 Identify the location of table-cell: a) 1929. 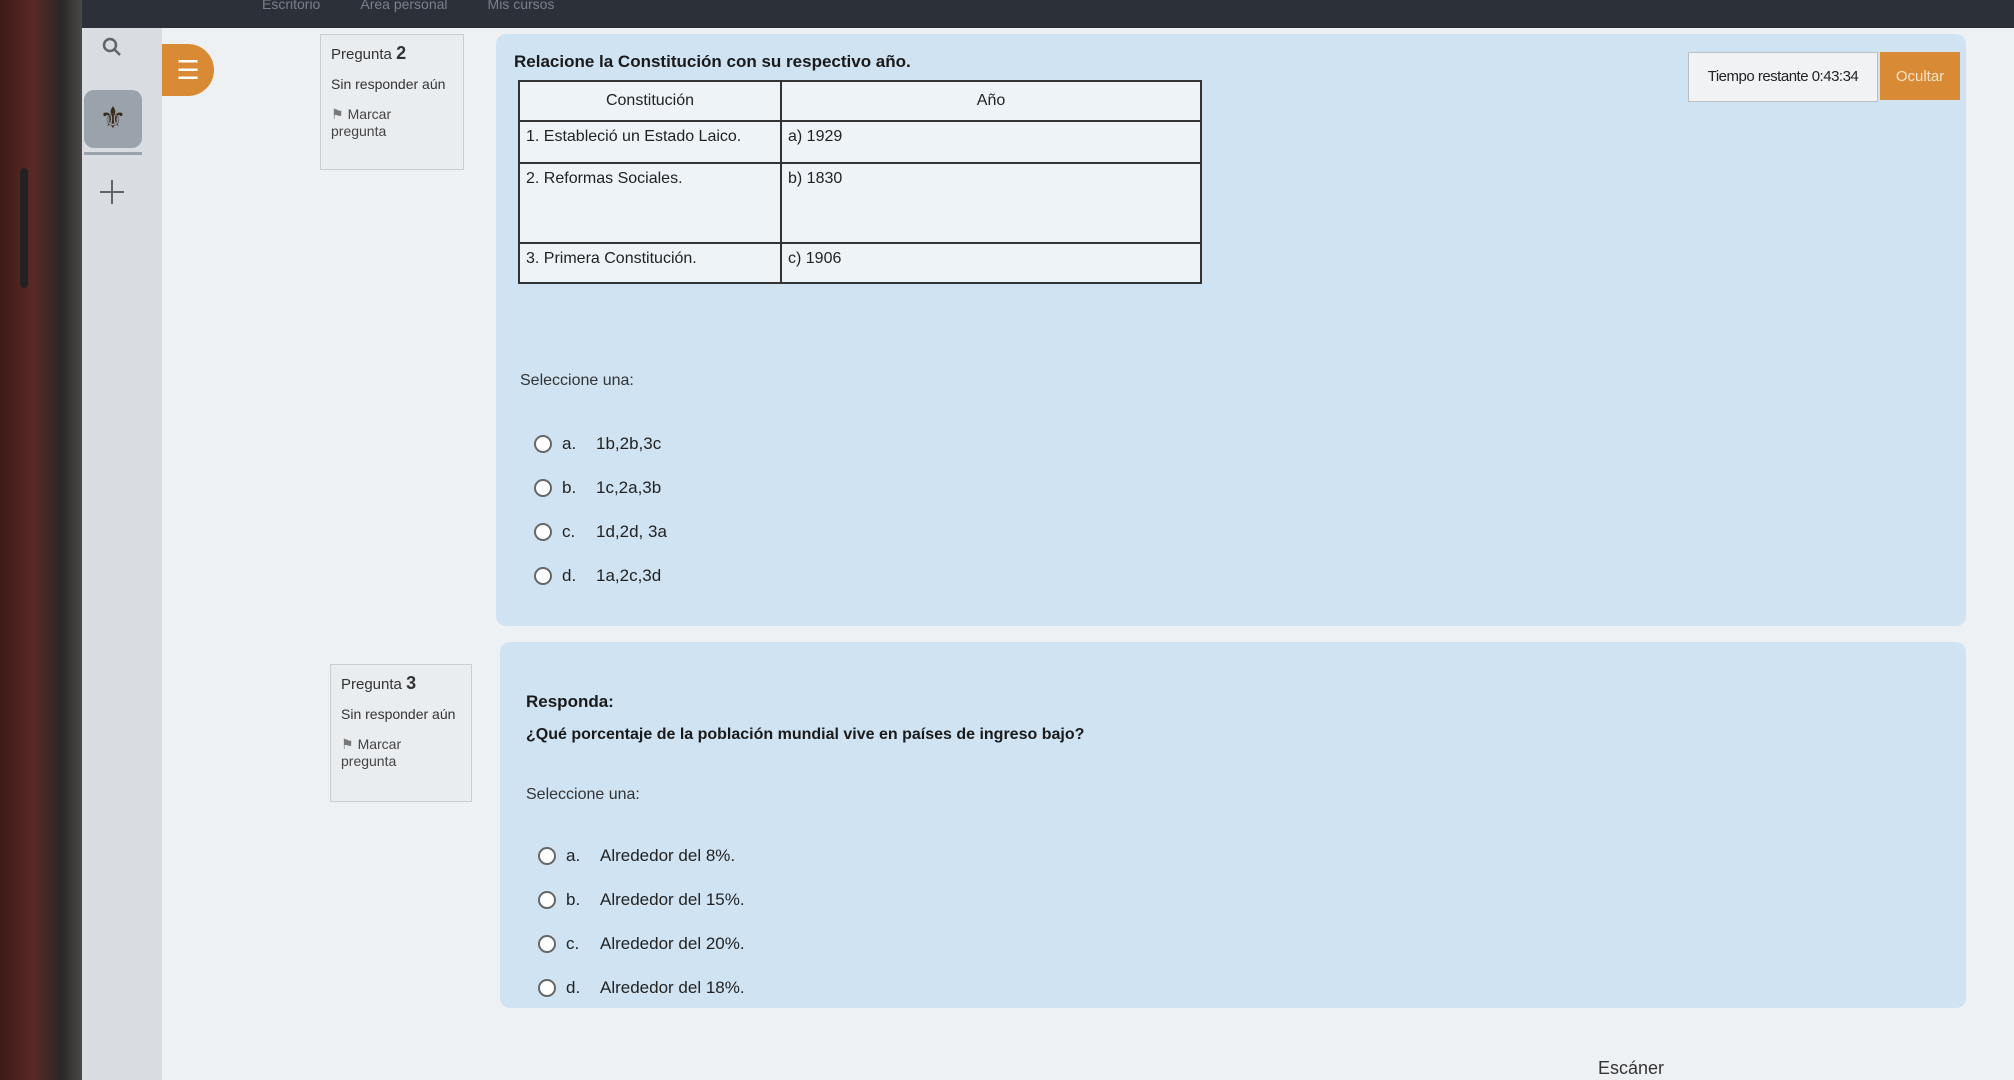
(991, 142).